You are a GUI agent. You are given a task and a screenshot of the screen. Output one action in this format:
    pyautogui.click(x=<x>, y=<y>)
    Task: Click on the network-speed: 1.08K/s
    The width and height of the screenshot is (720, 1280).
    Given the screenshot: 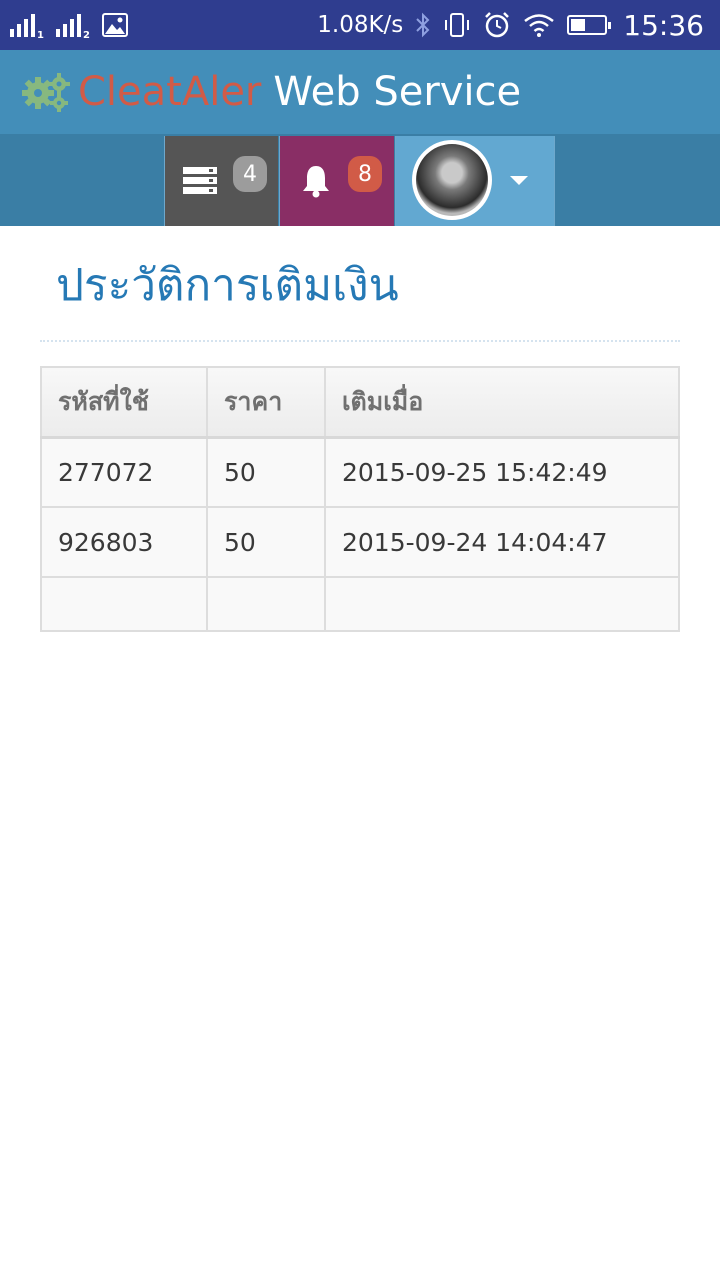 What is the action you would take?
    pyautogui.click(x=360, y=25)
    